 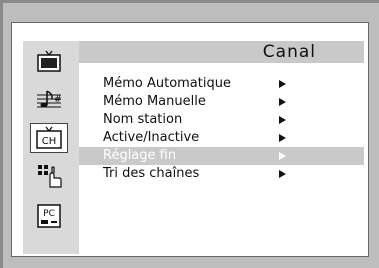 What do you see at coordinates (189, 1) in the screenshot?
I see `screen-edge-top` at bounding box center [189, 1].